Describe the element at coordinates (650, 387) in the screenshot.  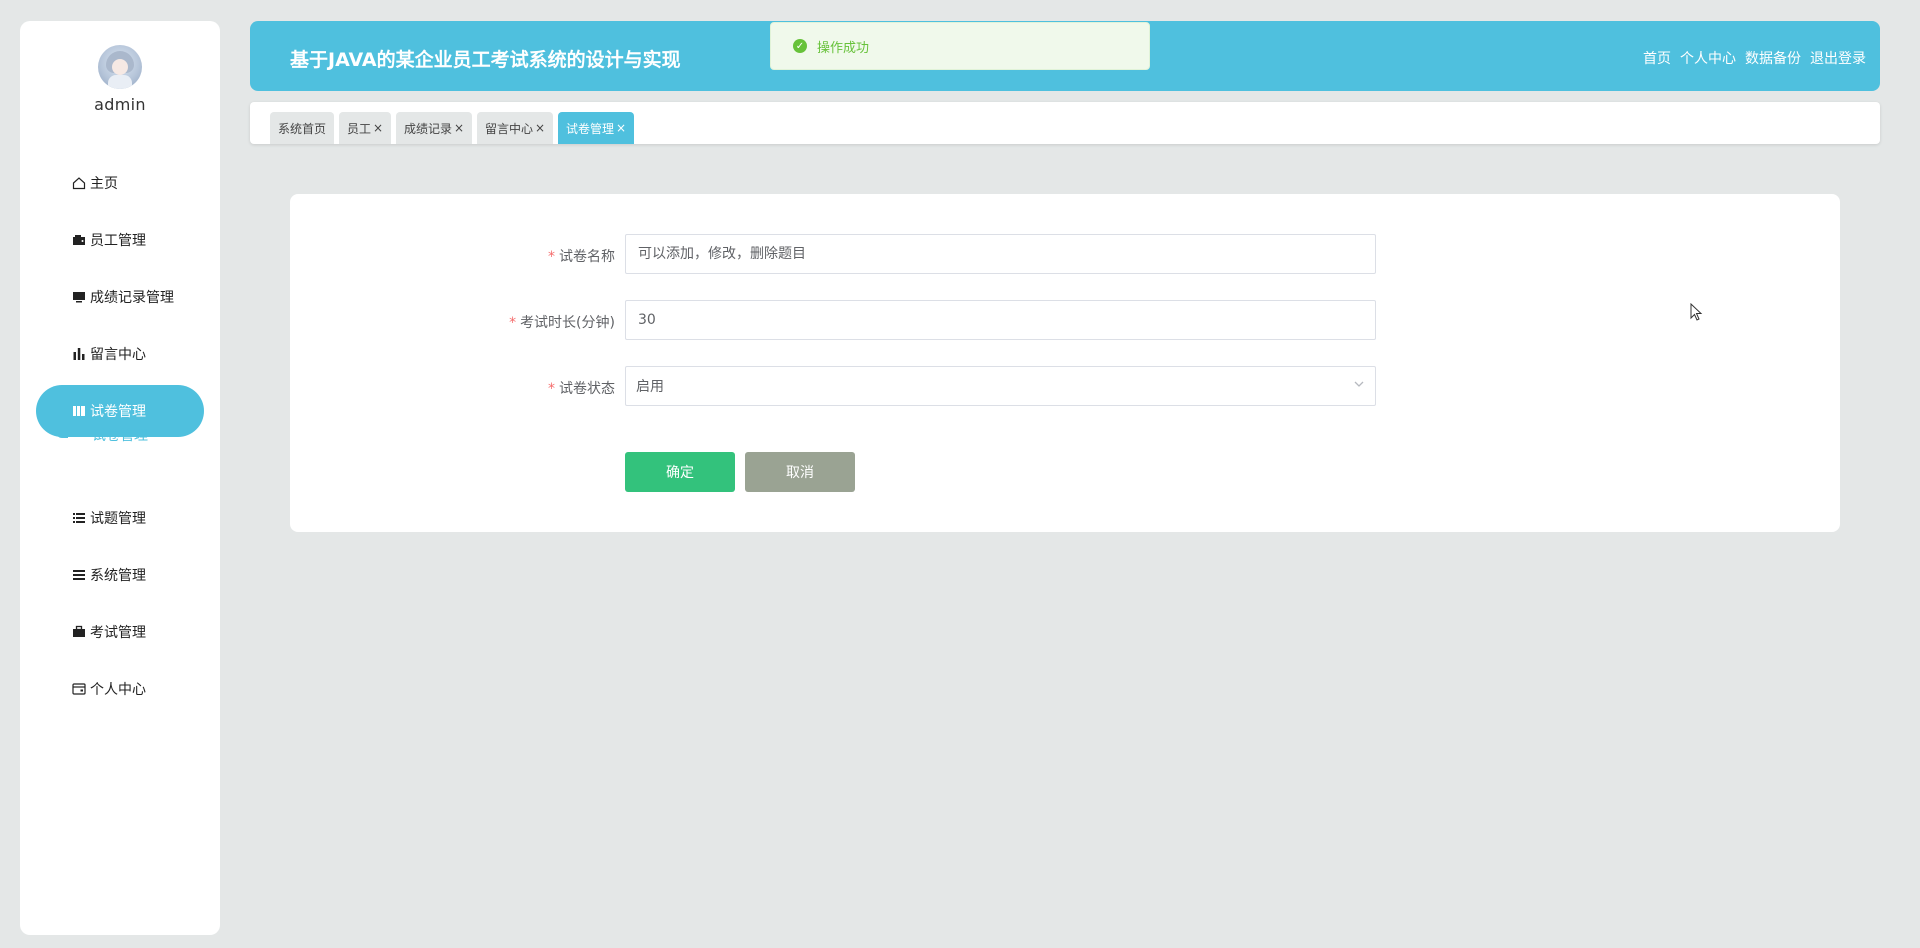
I see `status-select-value: 启用` at that location.